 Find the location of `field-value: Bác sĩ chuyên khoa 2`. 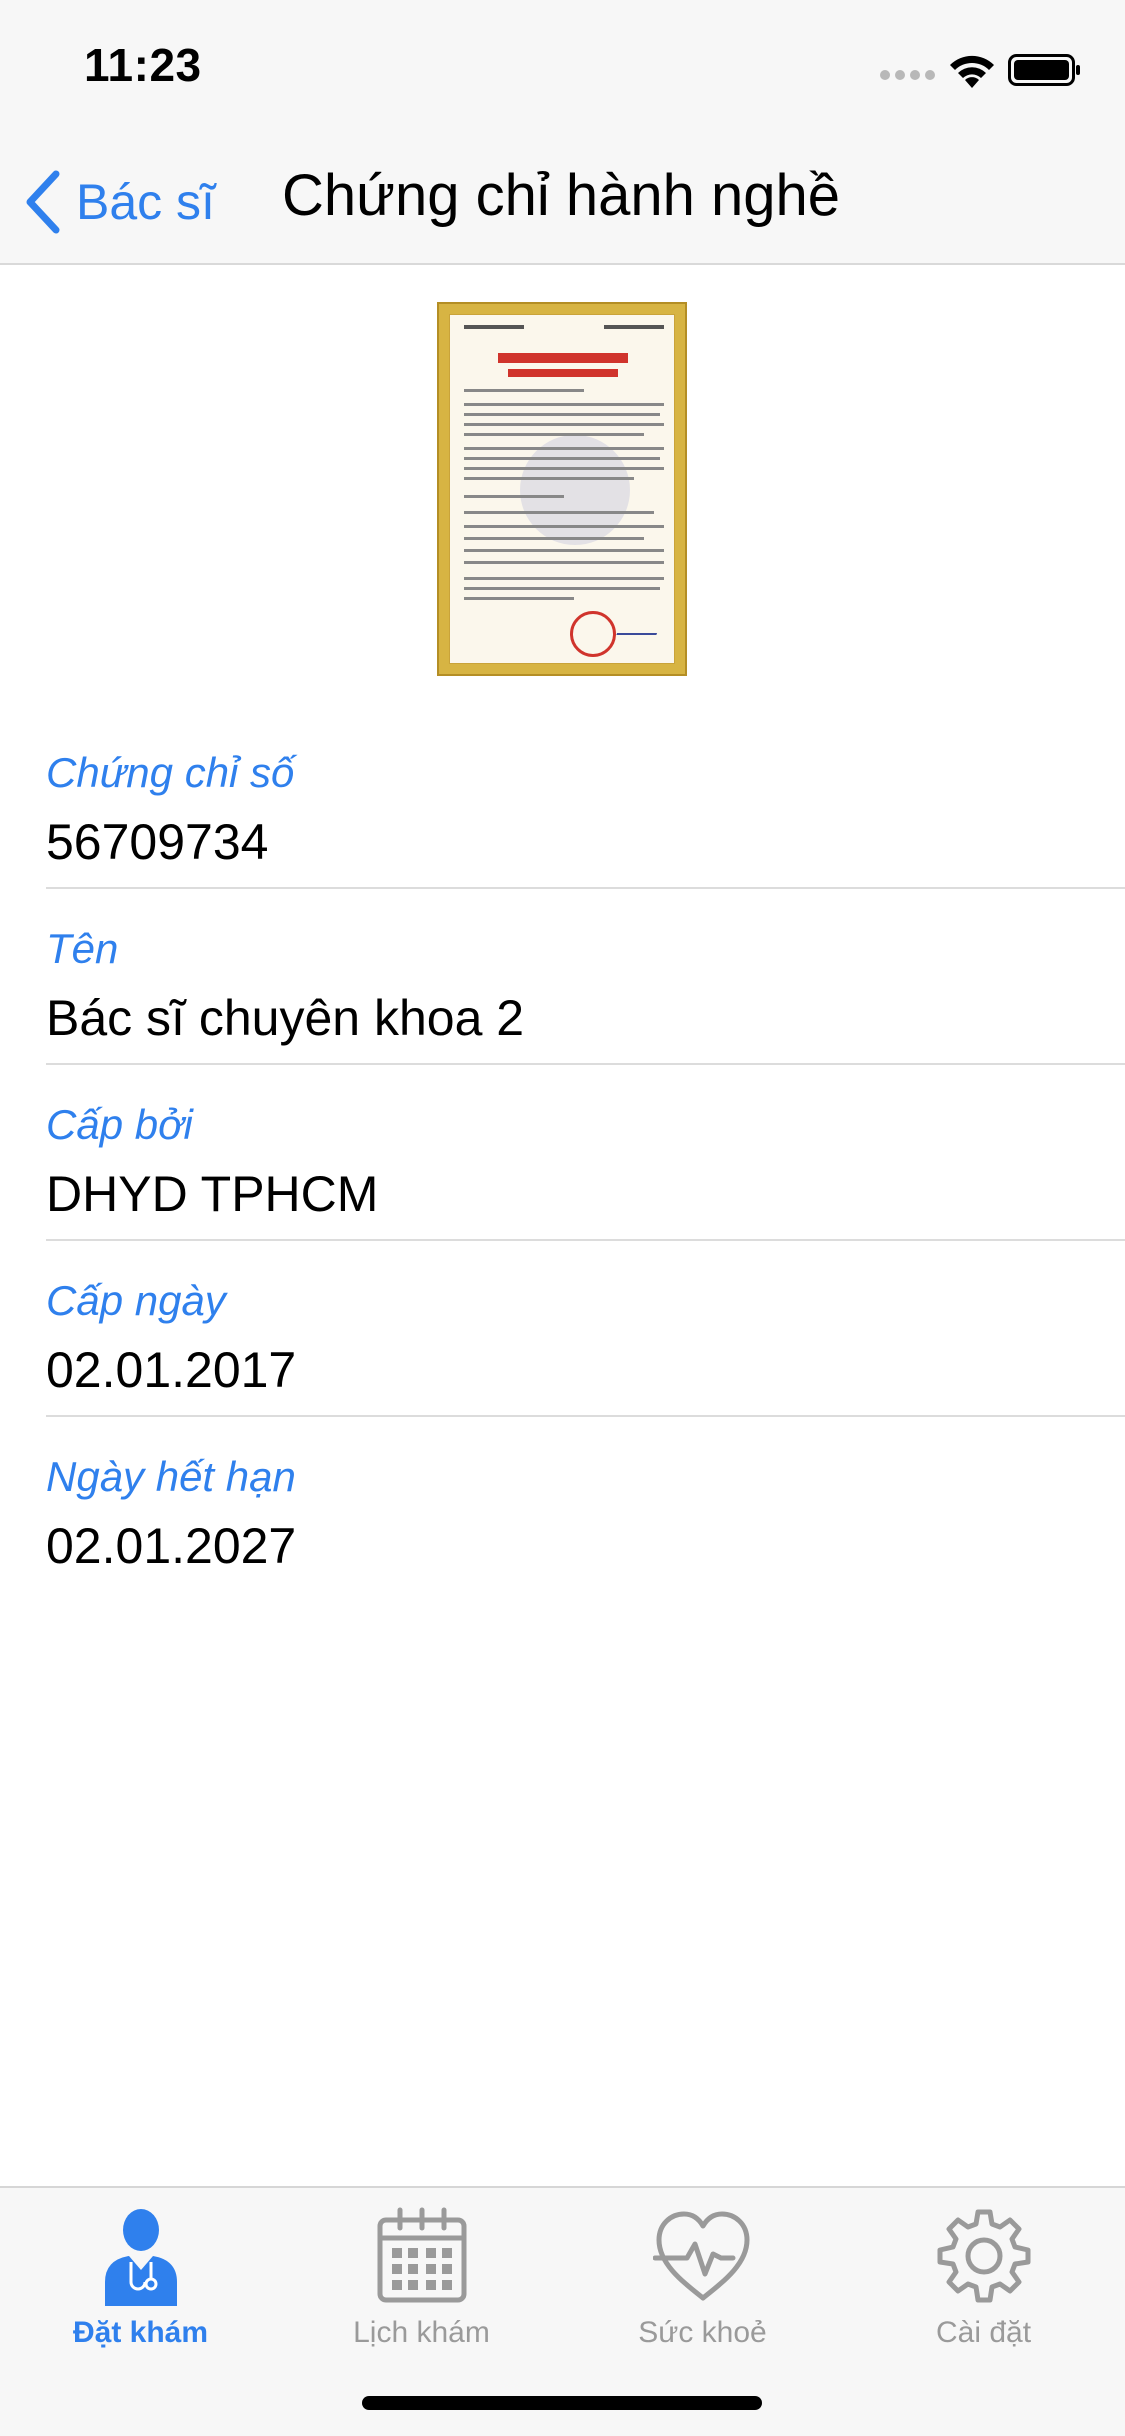

field-value: Bác sĩ chuyên khoa 2 is located at coordinates (285, 1018).